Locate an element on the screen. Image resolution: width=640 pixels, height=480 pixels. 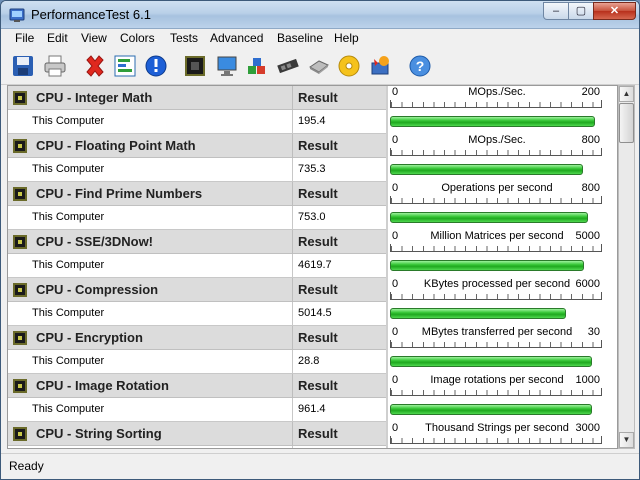
scale-unit: MOps./Sec. is located at coordinates (497, 140).